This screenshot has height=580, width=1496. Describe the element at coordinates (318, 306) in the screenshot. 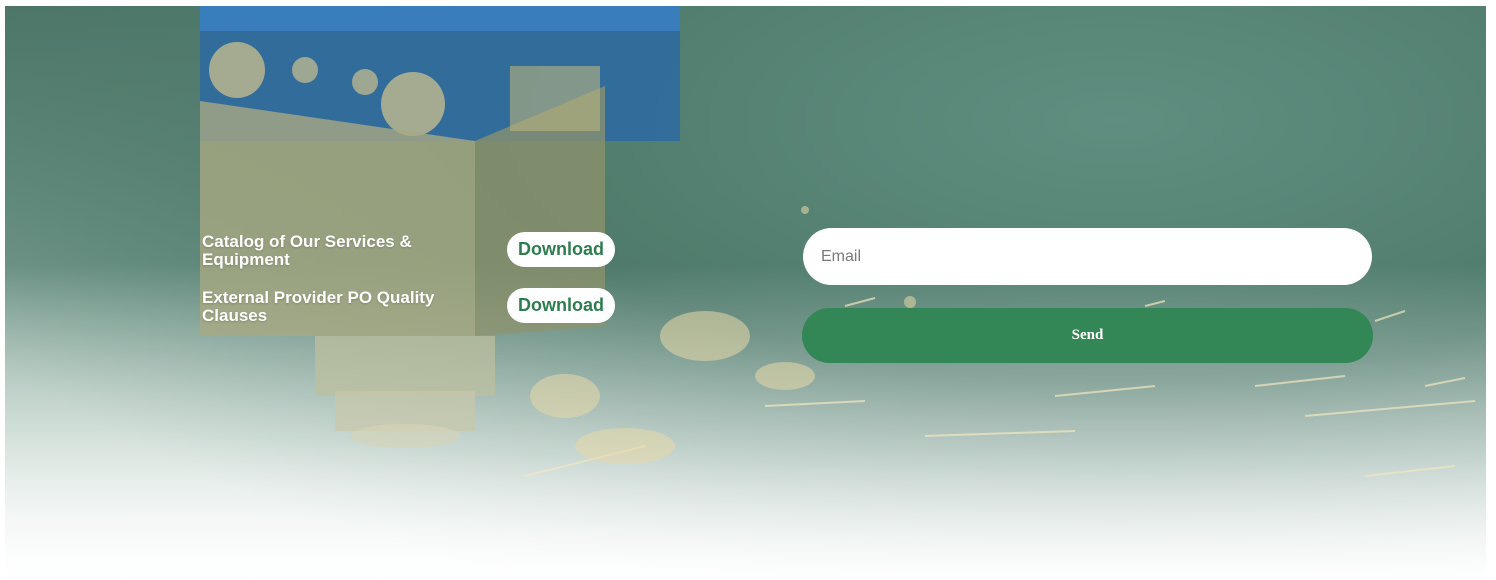

I see `po-clauses-label: External Provider PO Quality Clauses` at that location.